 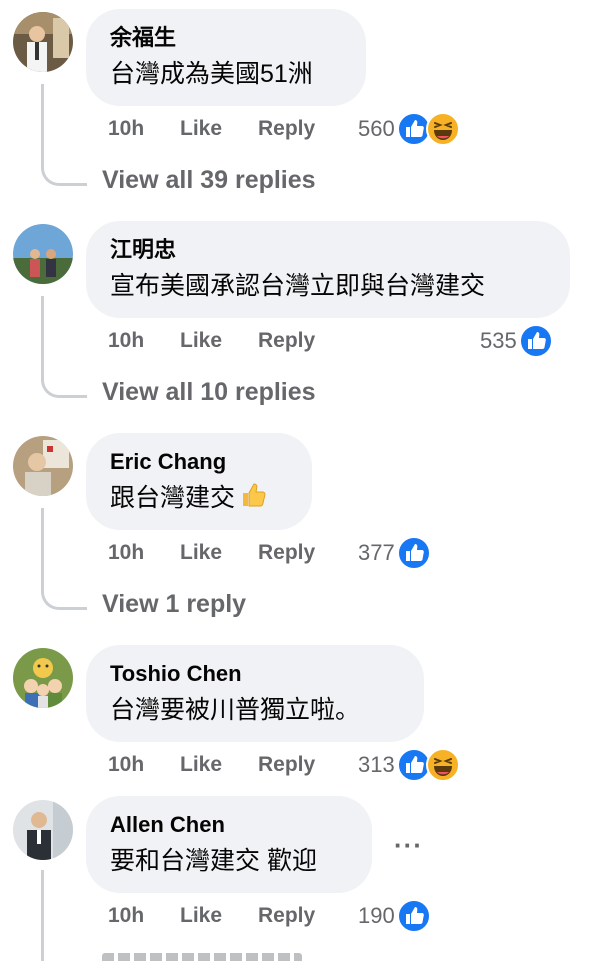 What do you see at coordinates (376, 552) in the screenshot?
I see `reaction-count: 377` at bounding box center [376, 552].